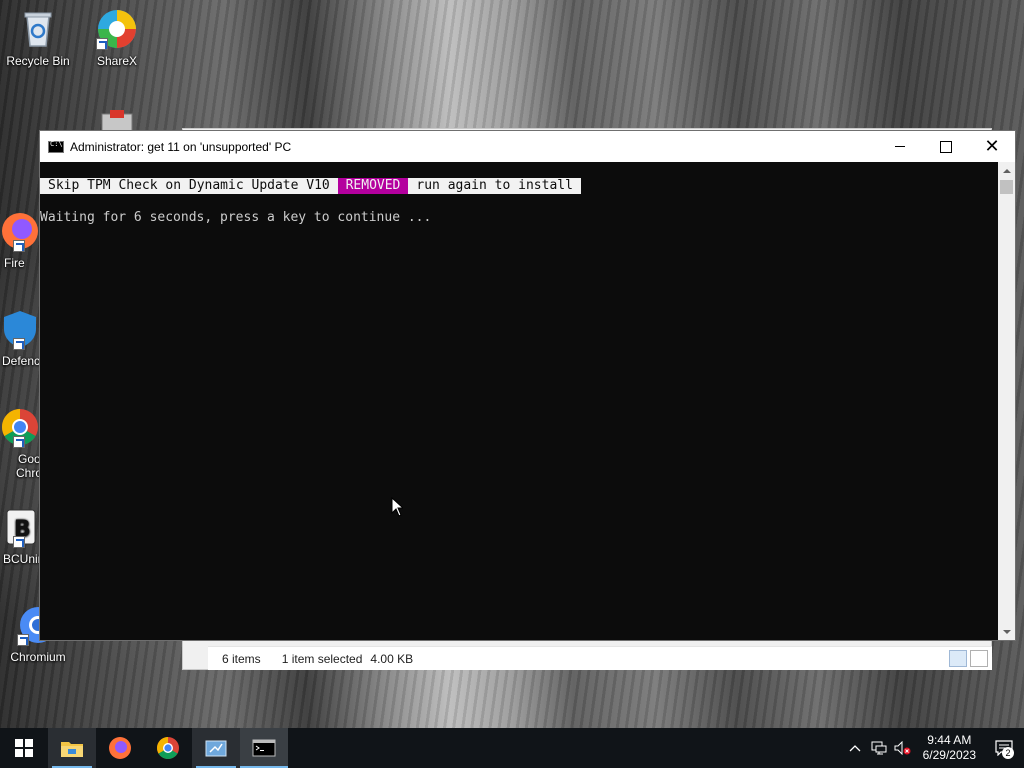  I want to click on desktop-icon-label: Chromium, so click(38, 657).